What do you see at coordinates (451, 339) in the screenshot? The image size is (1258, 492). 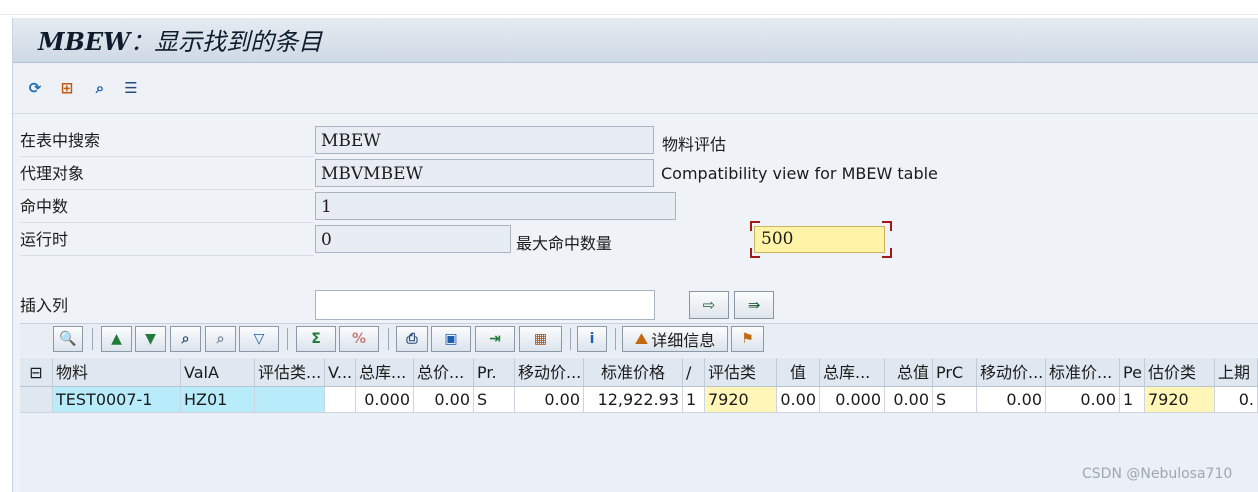 I see `views-icon: ▣` at bounding box center [451, 339].